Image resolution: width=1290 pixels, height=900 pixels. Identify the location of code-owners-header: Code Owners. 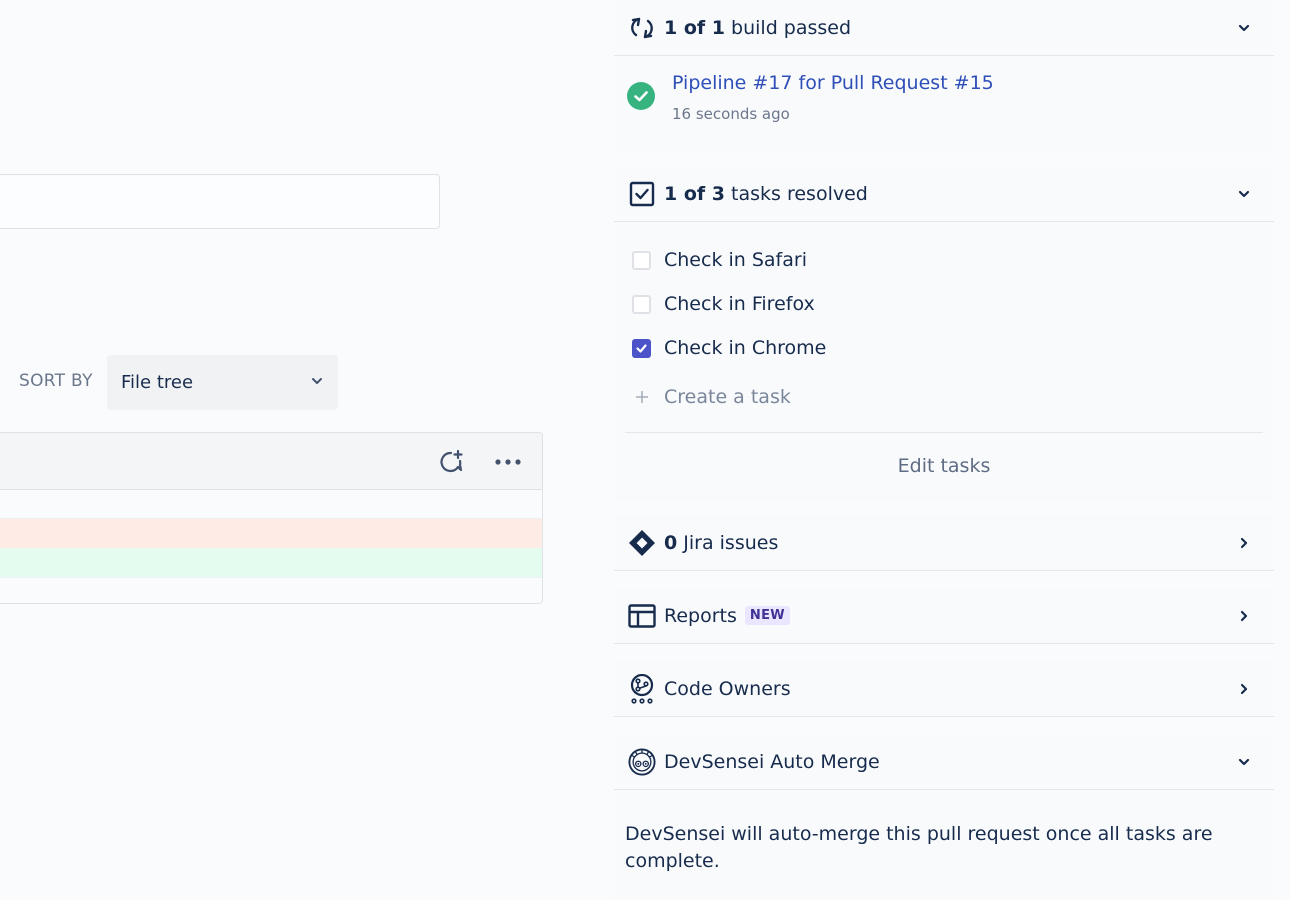
(944, 688).